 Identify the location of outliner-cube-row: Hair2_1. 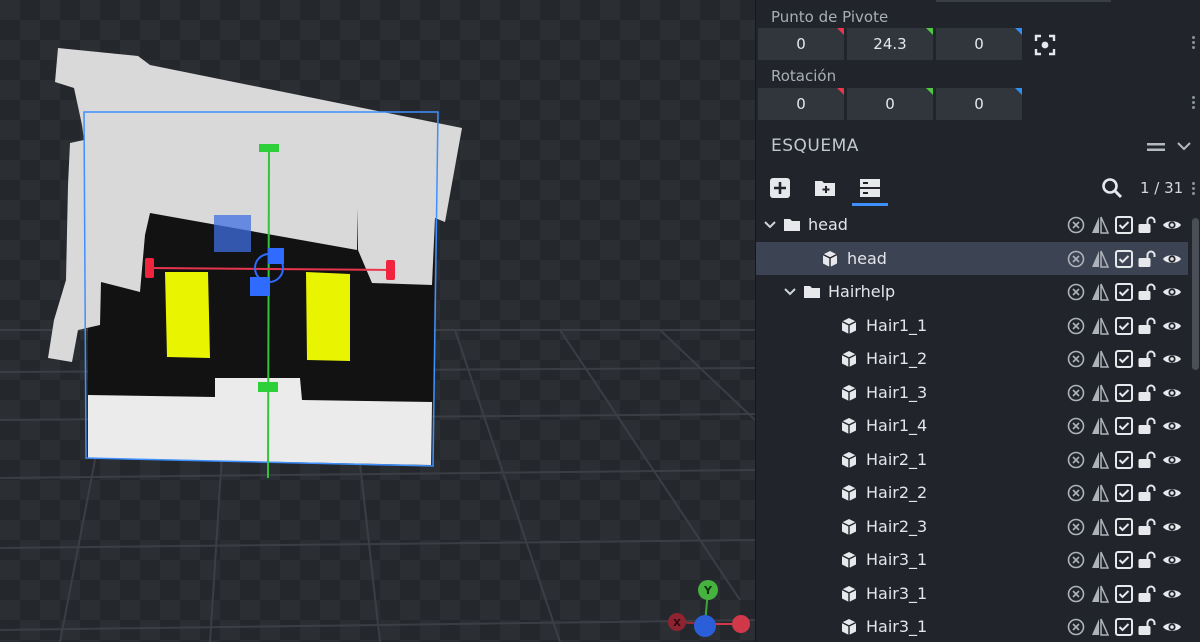
(972, 459).